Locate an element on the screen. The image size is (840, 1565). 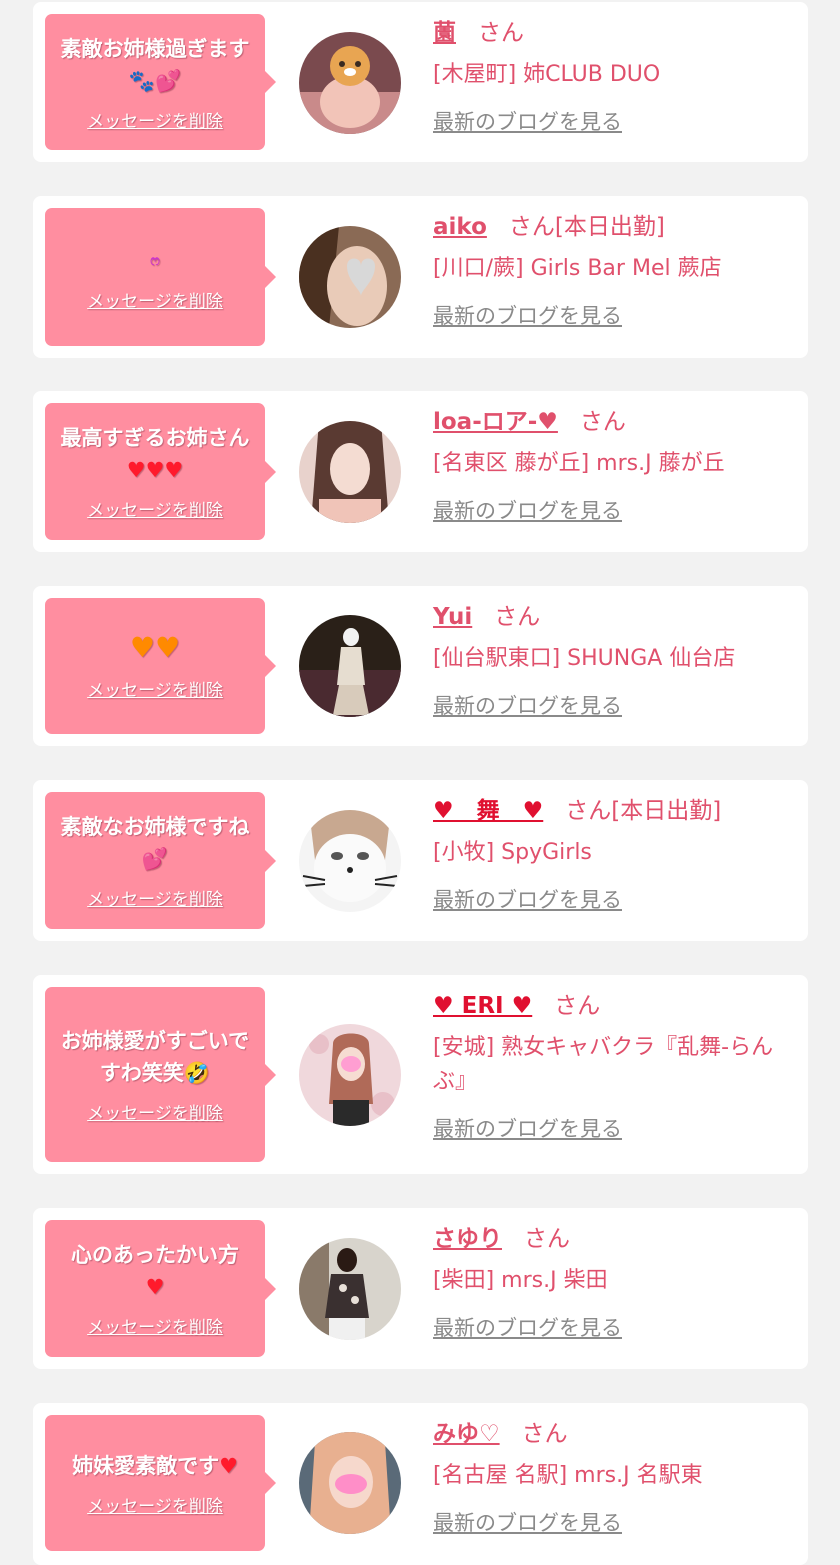
profile-name-link: みゆ♡ is located at coordinates (466, 1434).